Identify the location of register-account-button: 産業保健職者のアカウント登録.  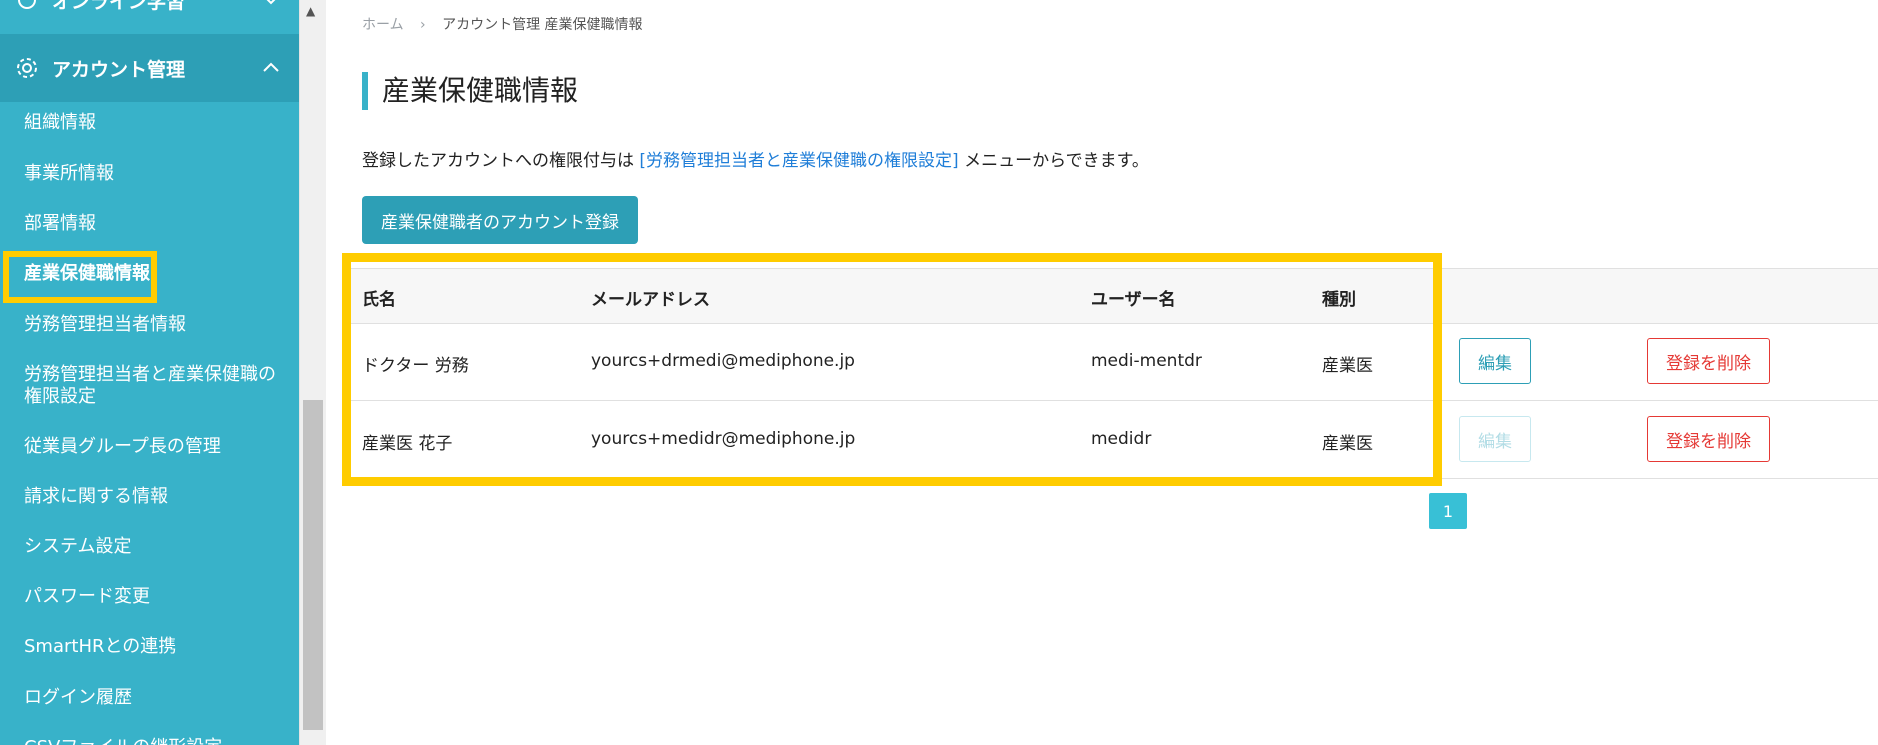
(500, 220).